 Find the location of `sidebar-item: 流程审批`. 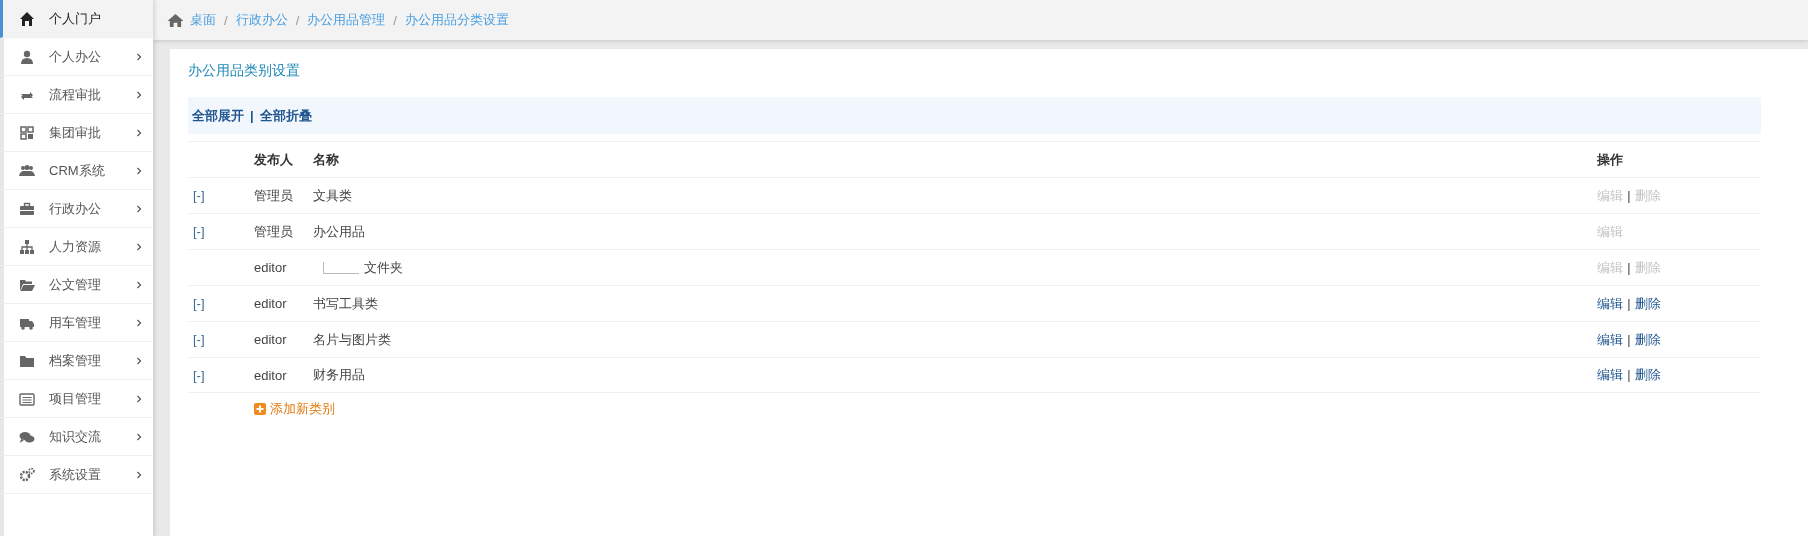

sidebar-item: 流程审批 is located at coordinates (76, 95).